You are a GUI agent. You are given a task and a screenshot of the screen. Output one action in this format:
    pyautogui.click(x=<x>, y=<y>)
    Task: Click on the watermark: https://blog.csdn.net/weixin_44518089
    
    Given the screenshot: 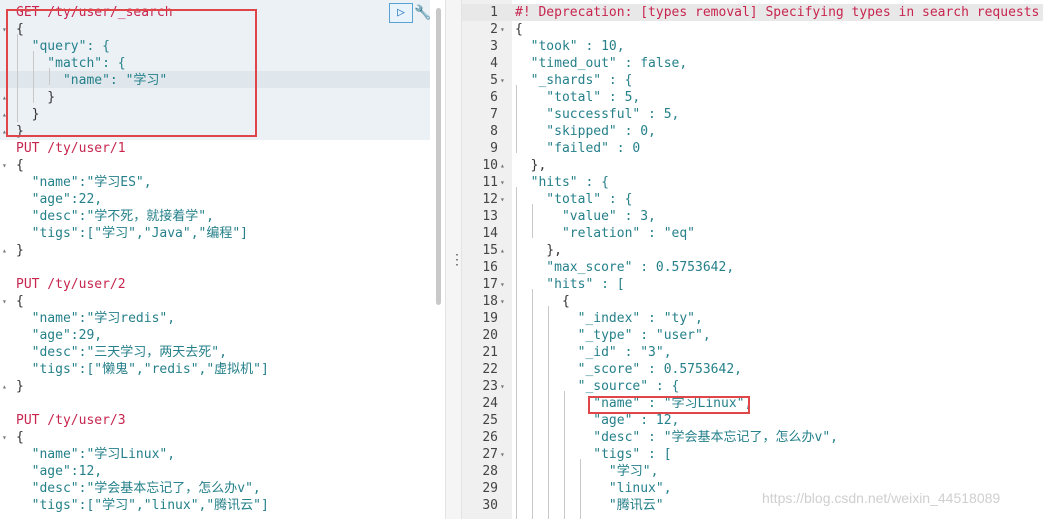 What is the action you would take?
    pyautogui.click(x=881, y=498)
    